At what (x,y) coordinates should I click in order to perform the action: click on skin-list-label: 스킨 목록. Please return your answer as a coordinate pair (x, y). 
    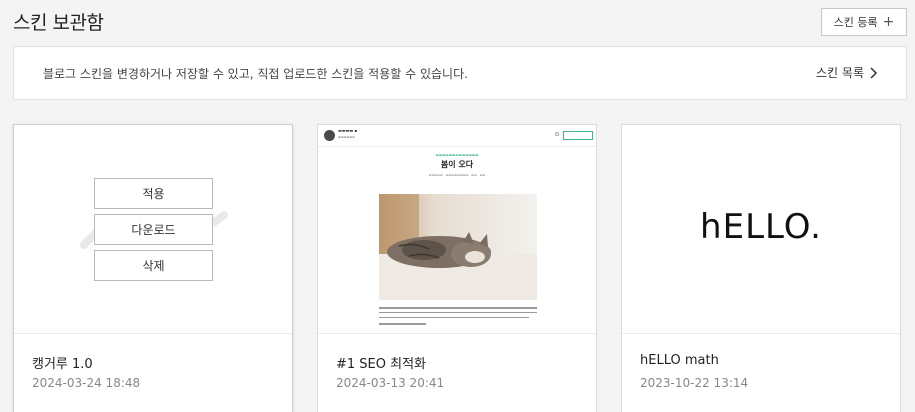
    Looking at the image, I should click on (840, 73).